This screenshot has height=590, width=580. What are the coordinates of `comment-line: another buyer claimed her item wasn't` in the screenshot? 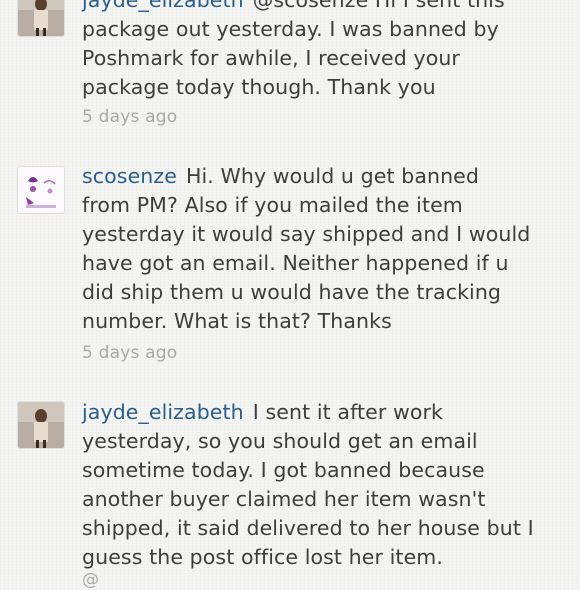 It's located at (284, 499).